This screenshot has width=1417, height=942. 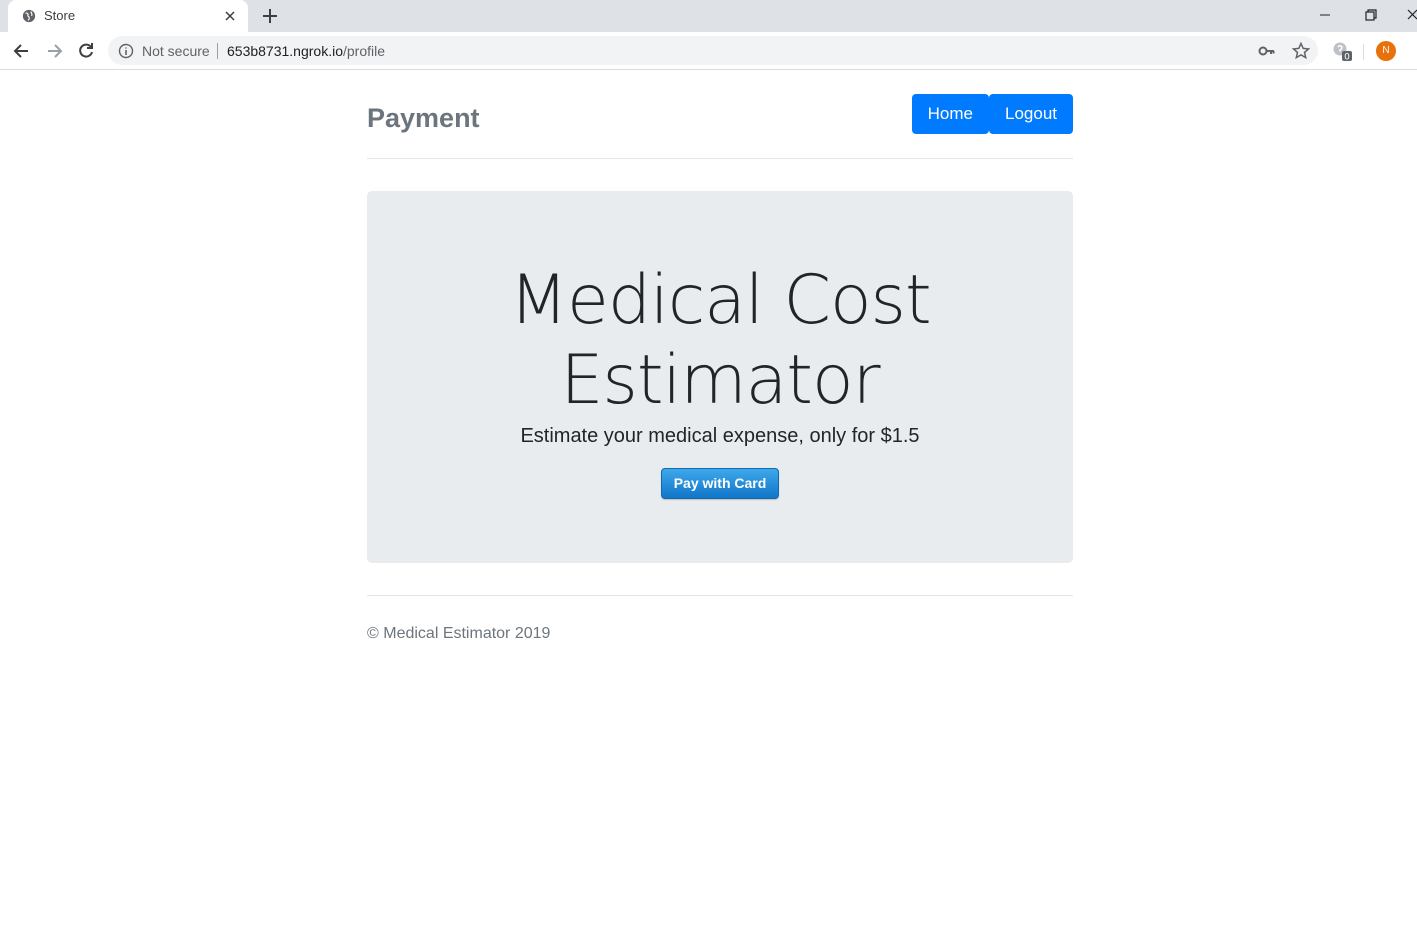 I want to click on url-path: /profile, so click(x=364, y=51).